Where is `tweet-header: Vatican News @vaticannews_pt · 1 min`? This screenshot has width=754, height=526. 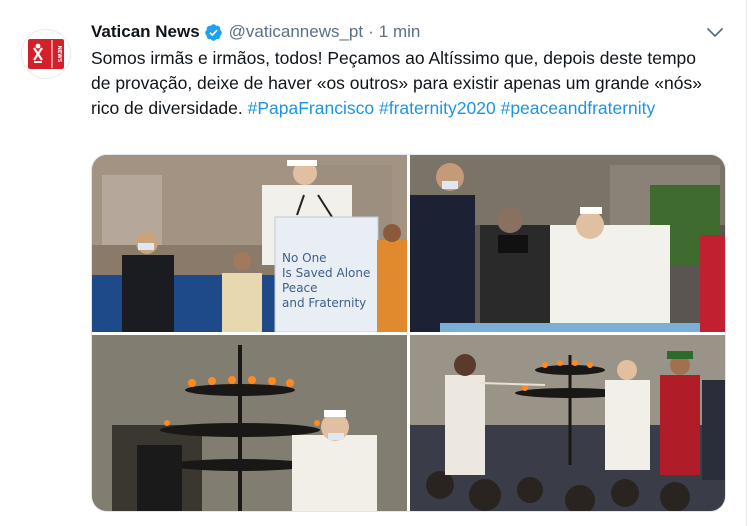
tweet-header: Vatican News @vaticannews_pt · 1 min is located at coordinates (255, 32).